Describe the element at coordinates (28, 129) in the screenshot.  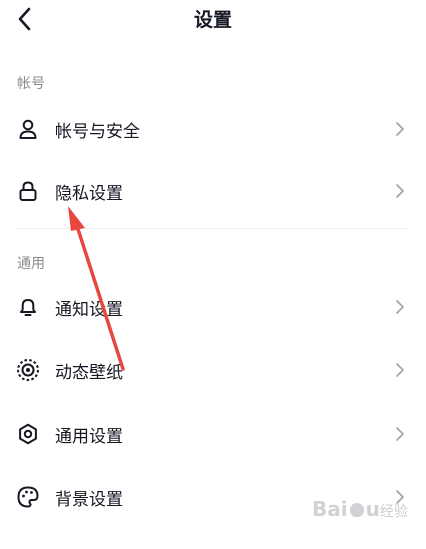
I see `person-icon` at that location.